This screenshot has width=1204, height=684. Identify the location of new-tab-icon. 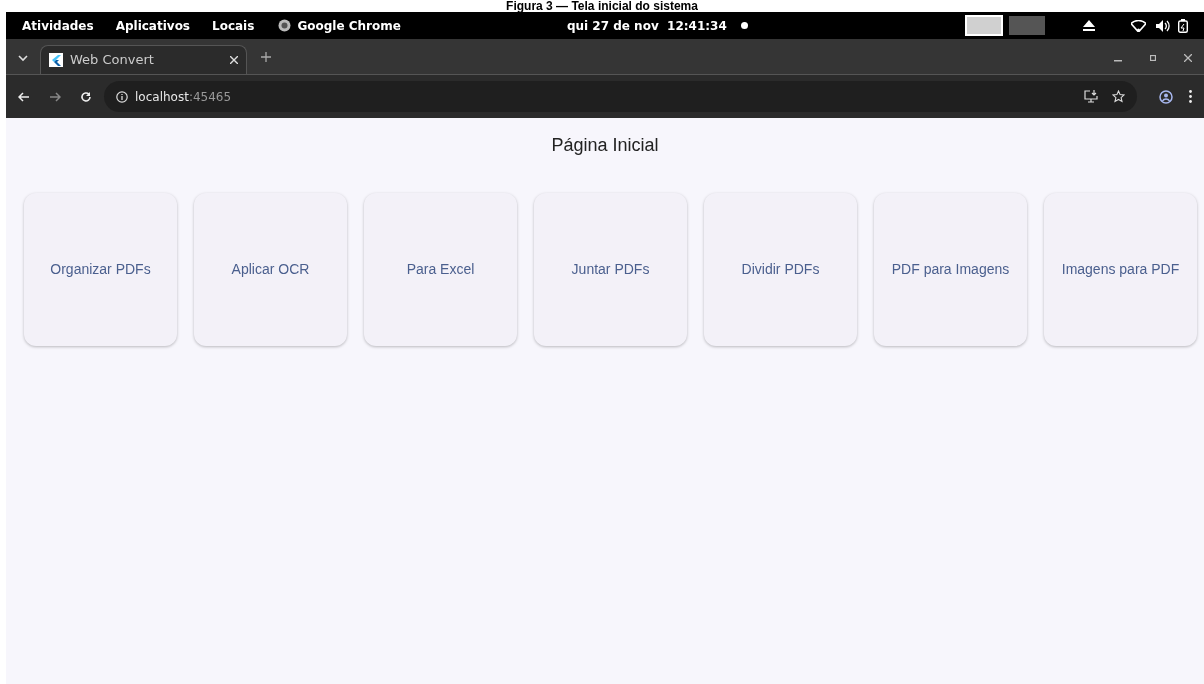
(266, 57).